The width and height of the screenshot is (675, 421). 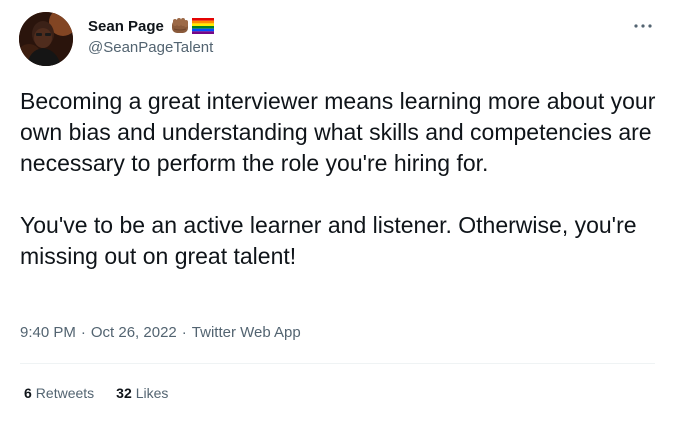 I want to click on retweets-label: Retweets, so click(x=65, y=393).